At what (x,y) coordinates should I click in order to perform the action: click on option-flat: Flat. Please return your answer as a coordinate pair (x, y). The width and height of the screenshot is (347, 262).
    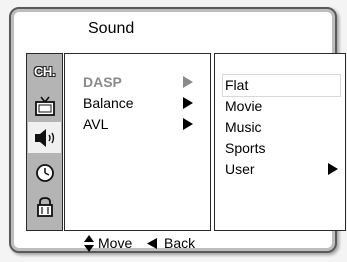
    Looking at the image, I should click on (281, 85).